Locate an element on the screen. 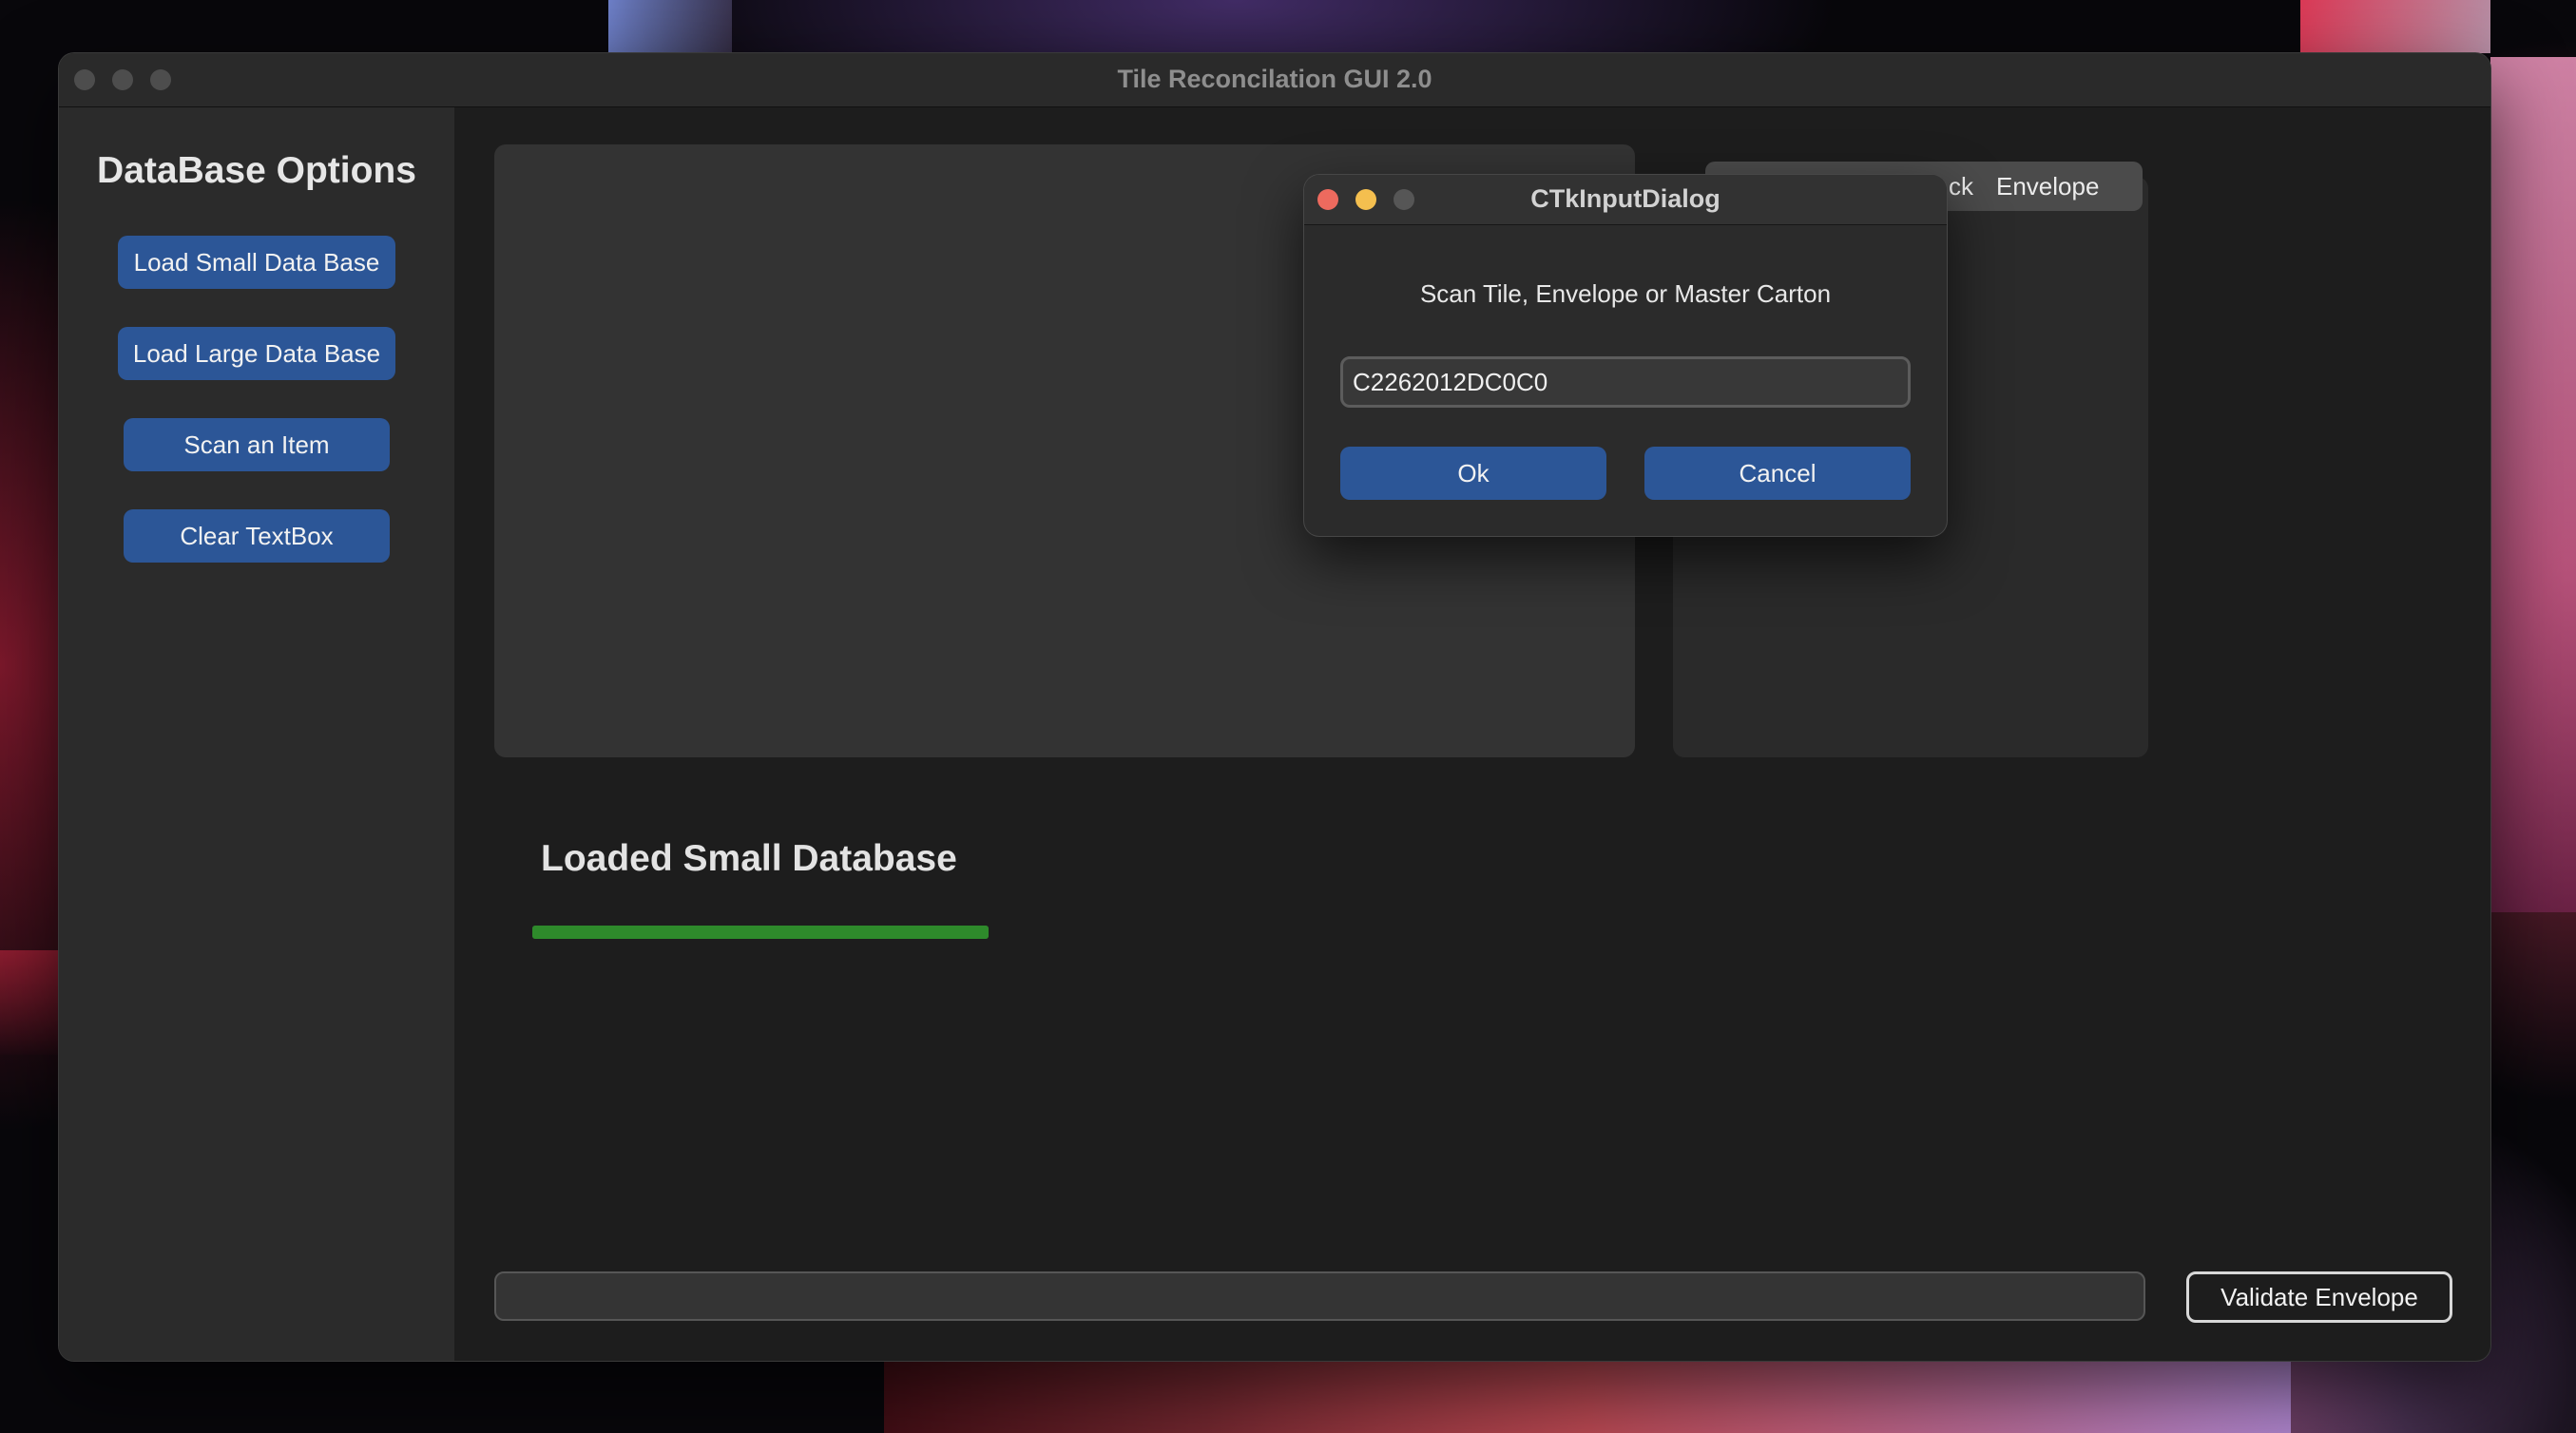 The width and height of the screenshot is (2576, 1433). scan-item-button: Scan an Item is located at coordinates (257, 444).